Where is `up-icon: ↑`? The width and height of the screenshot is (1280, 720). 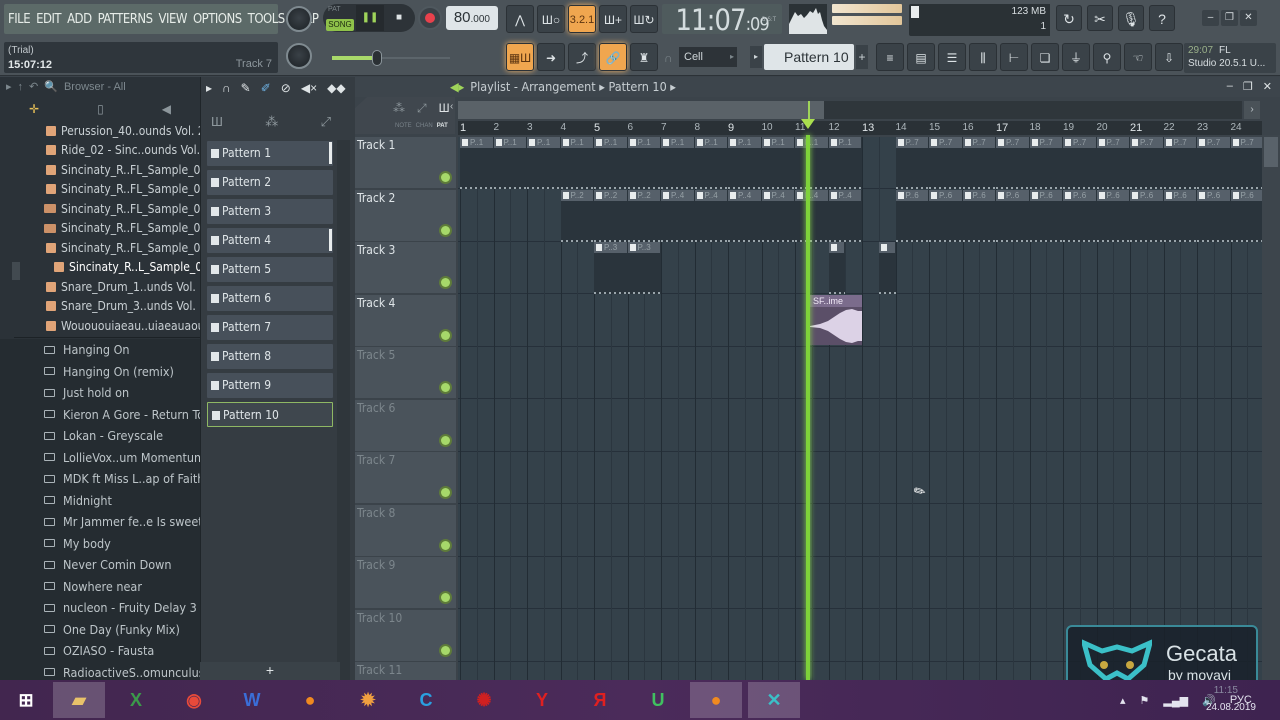 up-icon: ↑ is located at coordinates (21, 87).